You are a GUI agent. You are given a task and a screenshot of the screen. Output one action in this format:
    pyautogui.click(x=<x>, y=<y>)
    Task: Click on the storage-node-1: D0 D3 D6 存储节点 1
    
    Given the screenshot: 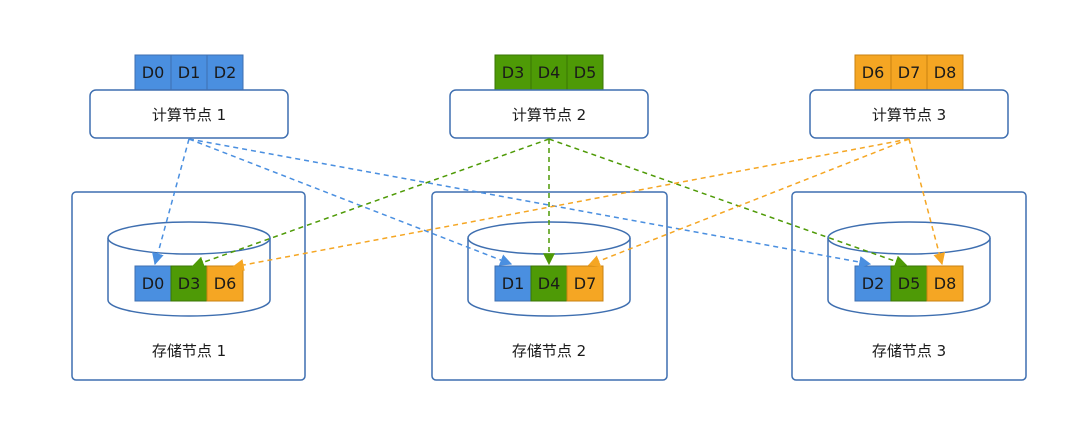 What is the action you would take?
    pyautogui.click(x=188, y=286)
    